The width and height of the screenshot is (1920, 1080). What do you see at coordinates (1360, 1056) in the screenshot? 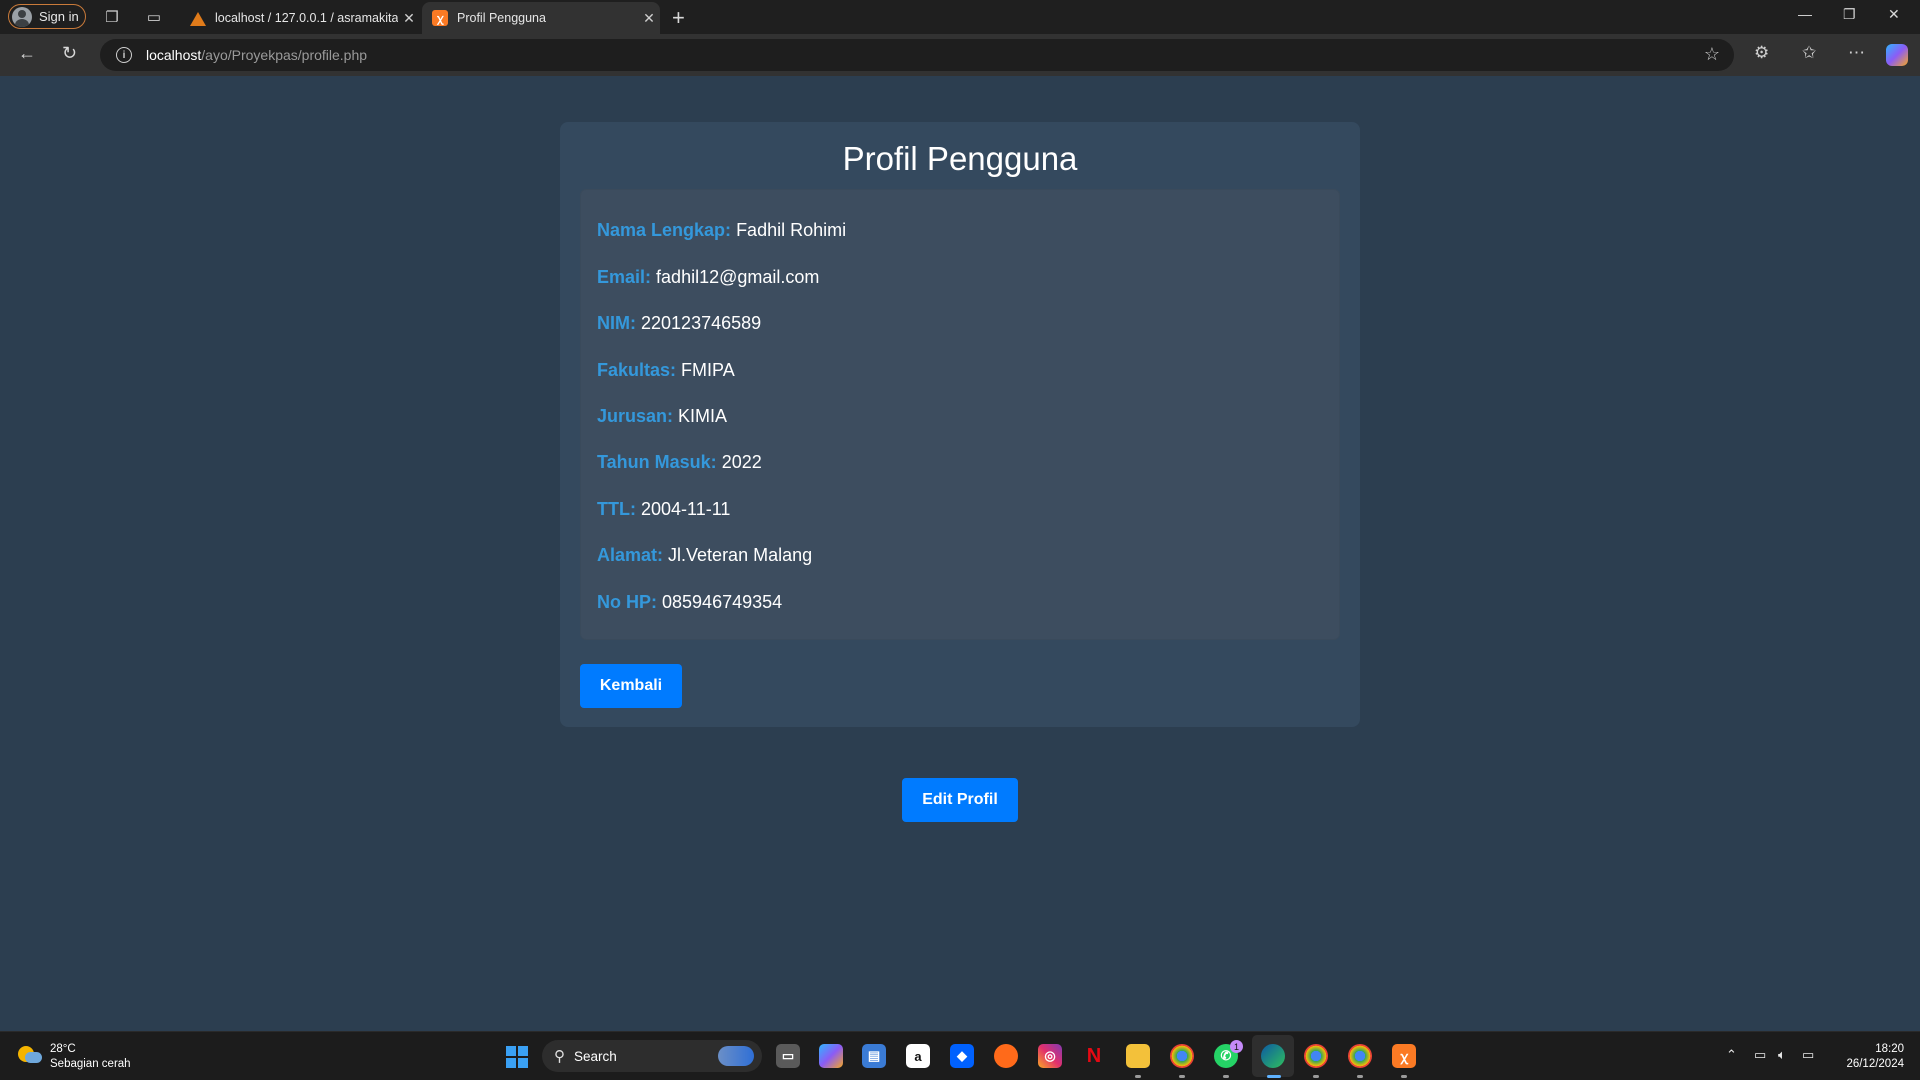
I see `chrome-profile-3-icon` at bounding box center [1360, 1056].